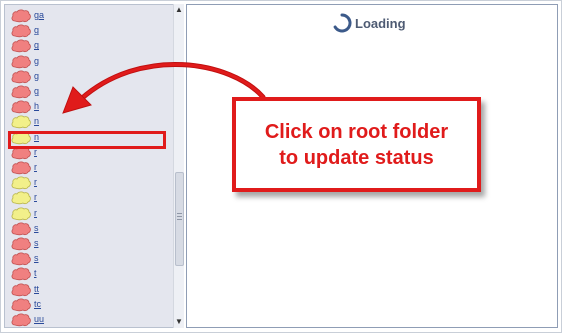  What do you see at coordinates (179, 10) in the screenshot?
I see `scroll-up-arrow-icon: ▲` at bounding box center [179, 10].